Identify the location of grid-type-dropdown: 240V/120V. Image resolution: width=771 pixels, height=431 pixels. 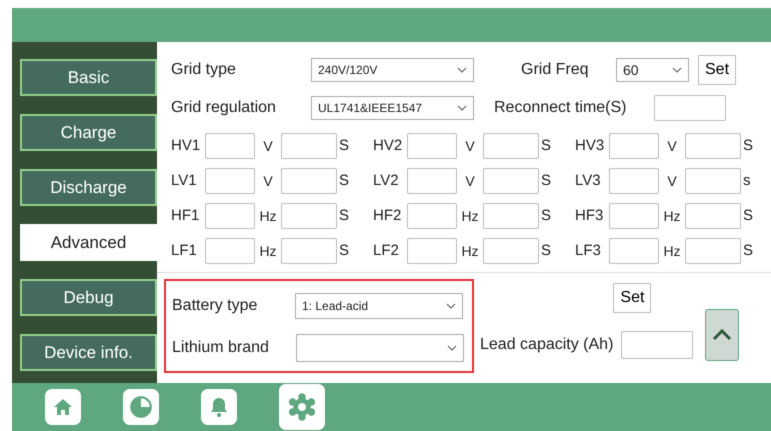
(392, 70).